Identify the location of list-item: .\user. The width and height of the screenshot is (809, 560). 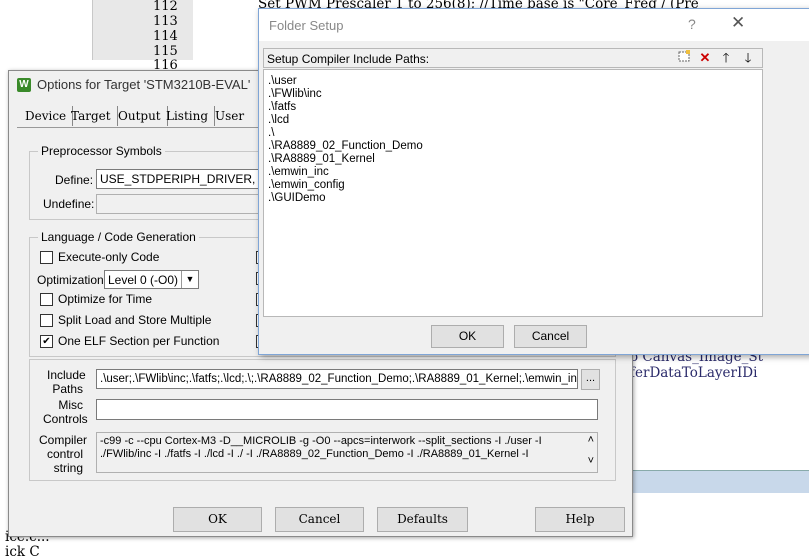
(282, 81).